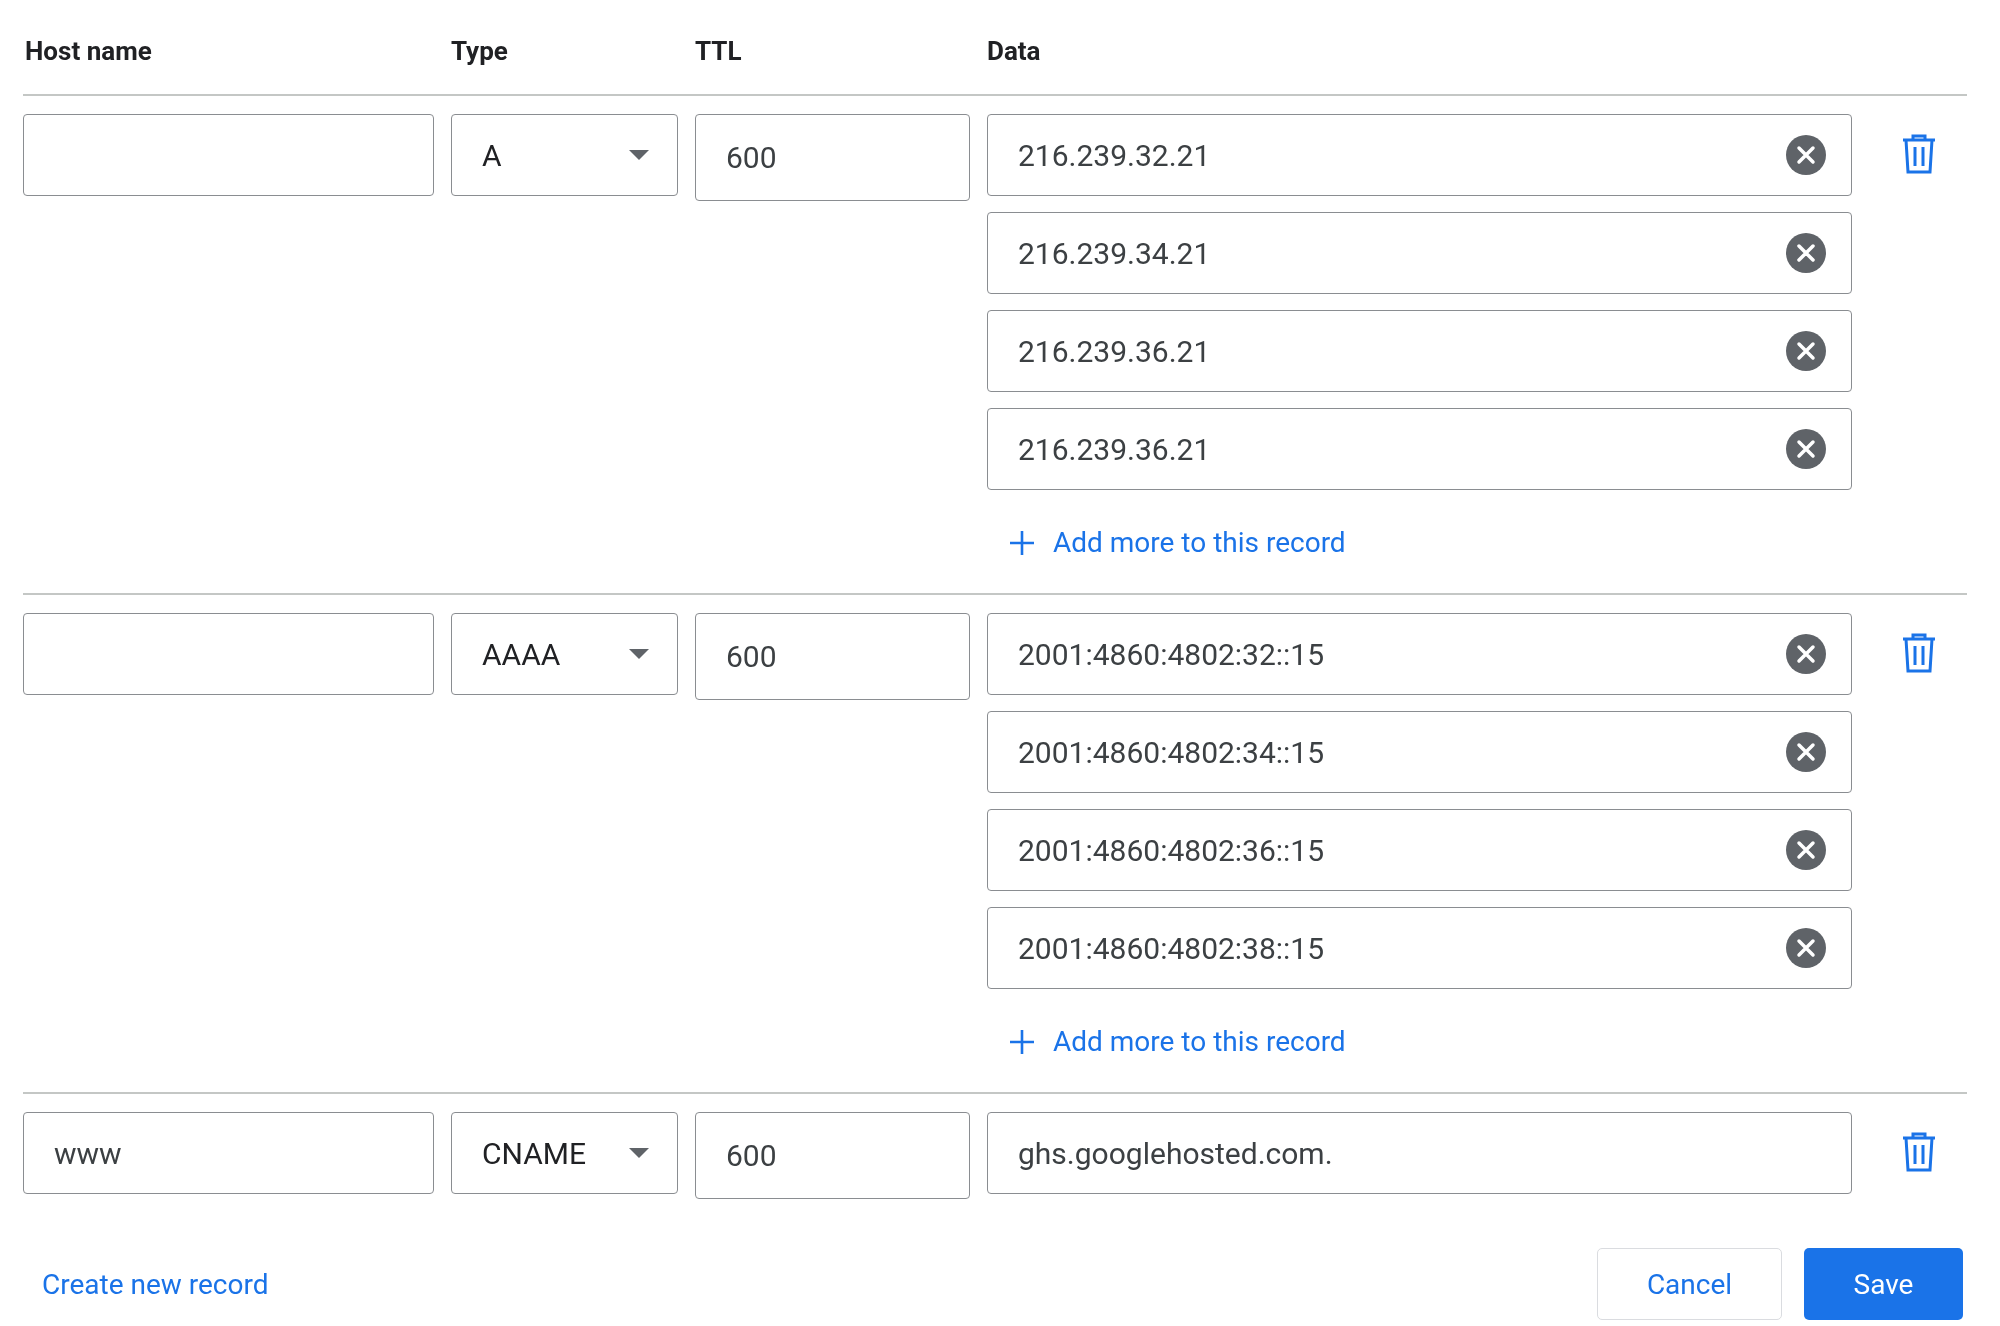 The image size is (2000, 1326). What do you see at coordinates (719, 50) in the screenshot?
I see `column-header: TTL` at bounding box center [719, 50].